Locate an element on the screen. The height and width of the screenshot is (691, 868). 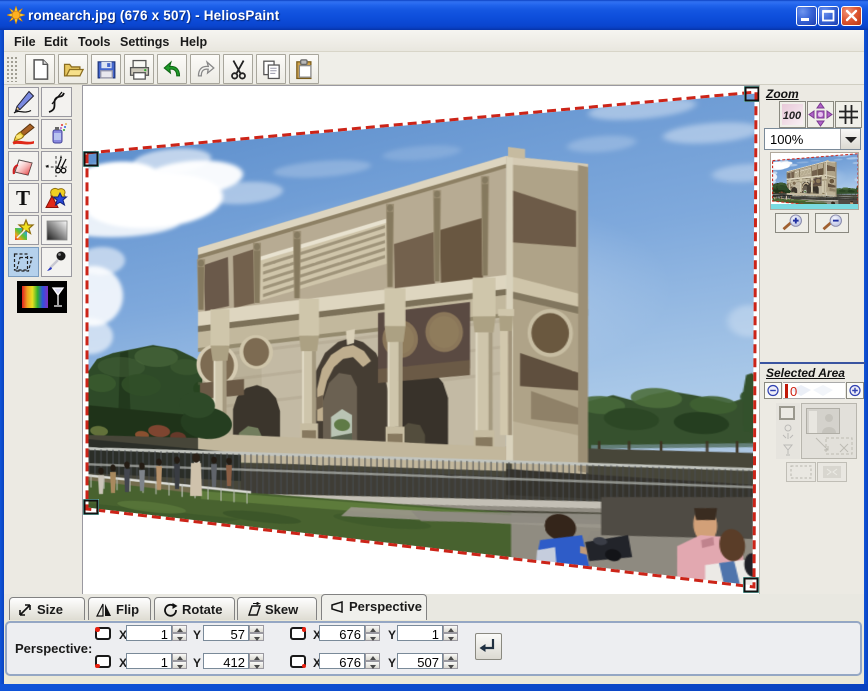
svg-text: T is located at coordinates (23, 198).